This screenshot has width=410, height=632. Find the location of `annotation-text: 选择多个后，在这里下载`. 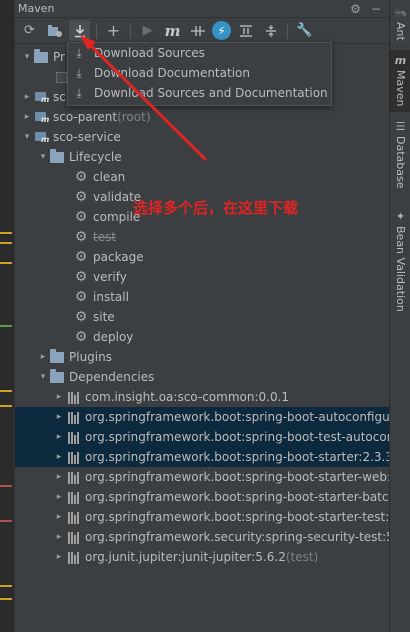

annotation-text: 选择多个后，在这里下载 is located at coordinates (216, 208).